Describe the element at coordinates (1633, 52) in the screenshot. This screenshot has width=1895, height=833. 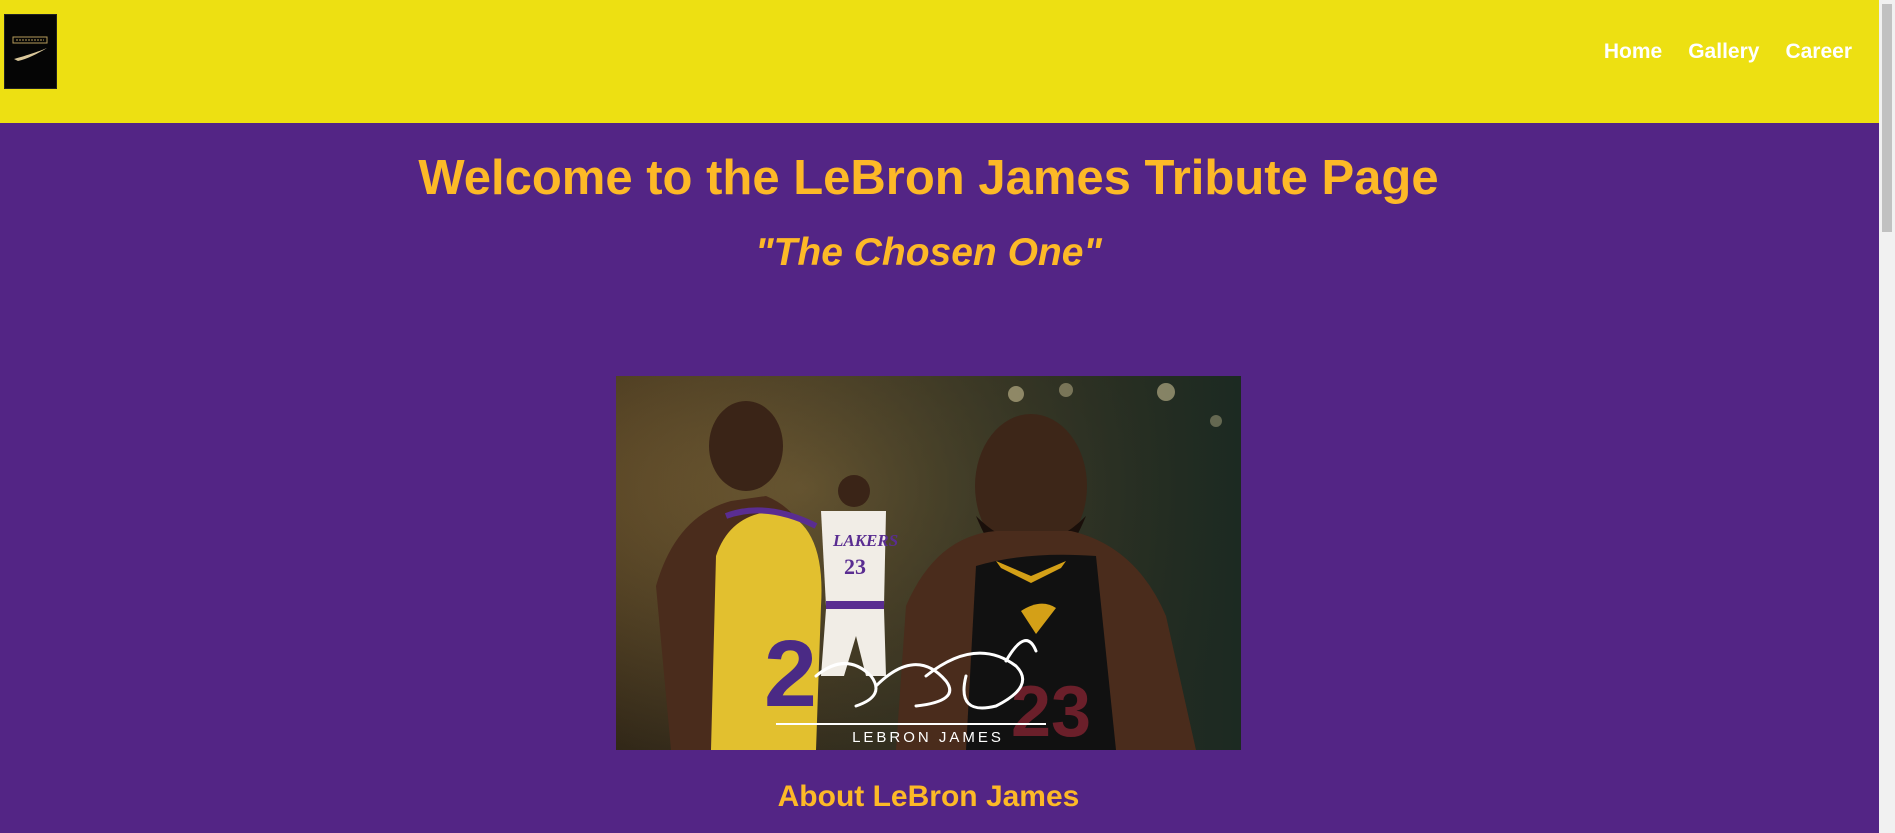
I see `nav-home-link: Home` at that location.